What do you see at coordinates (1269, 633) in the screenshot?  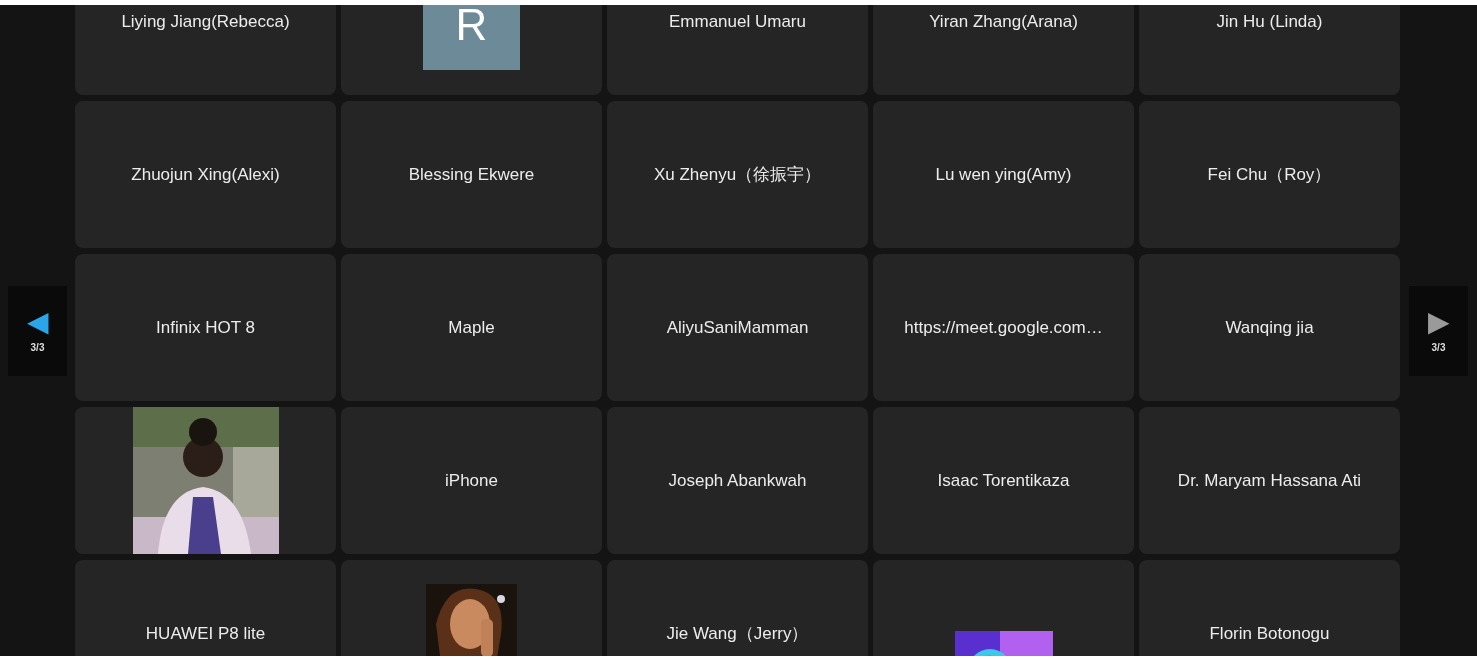 I see `participant-name: Florin Botonogu` at bounding box center [1269, 633].